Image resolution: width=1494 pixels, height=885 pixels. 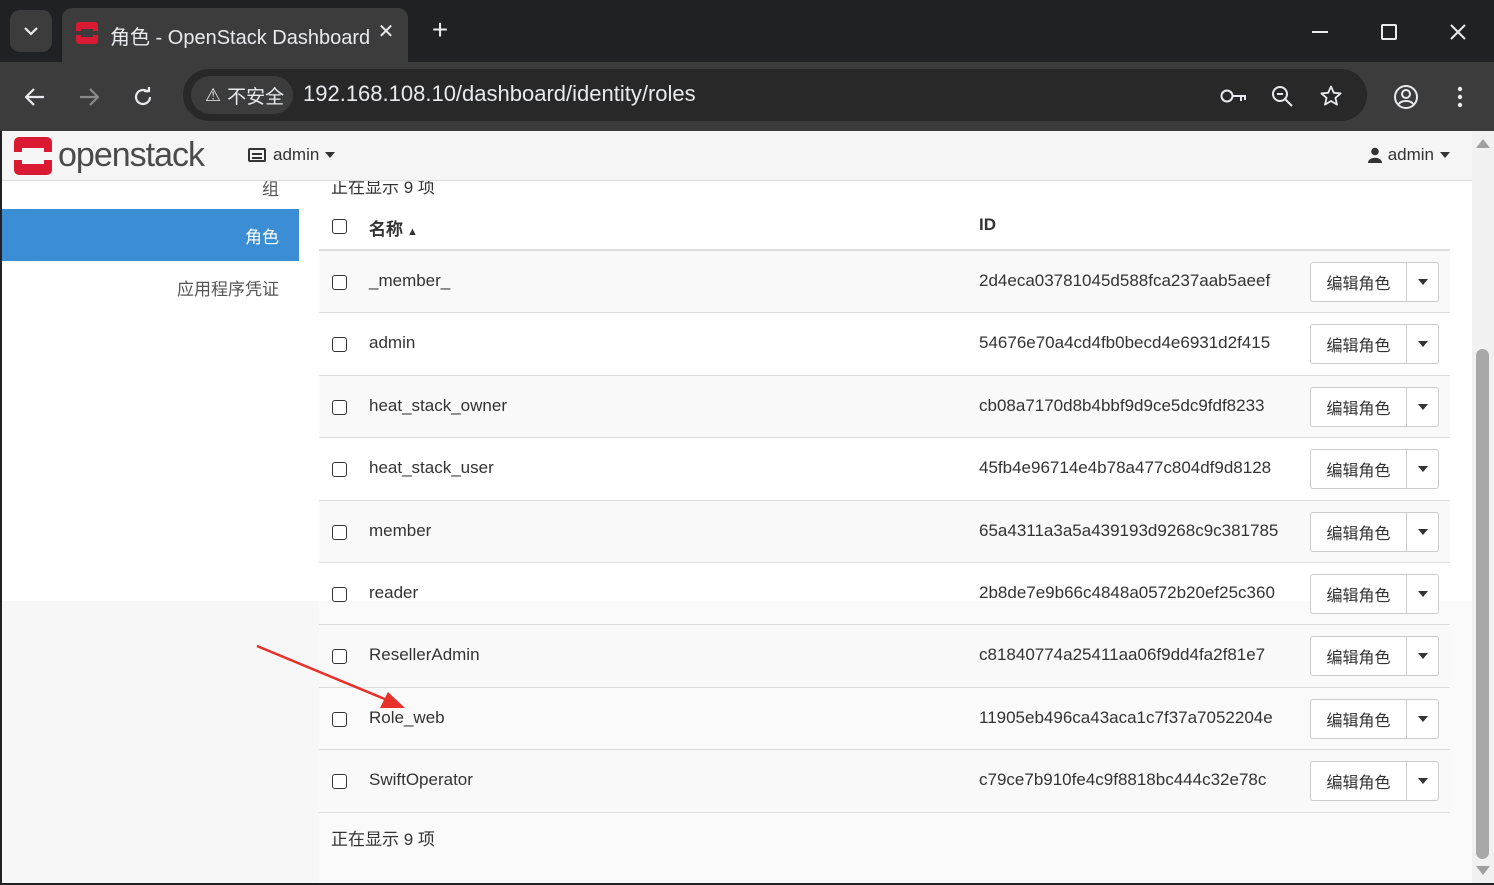 What do you see at coordinates (1126, 717) in the screenshot?
I see `role-id: 11905eb496ca43aca1c7f37a7052204e` at bounding box center [1126, 717].